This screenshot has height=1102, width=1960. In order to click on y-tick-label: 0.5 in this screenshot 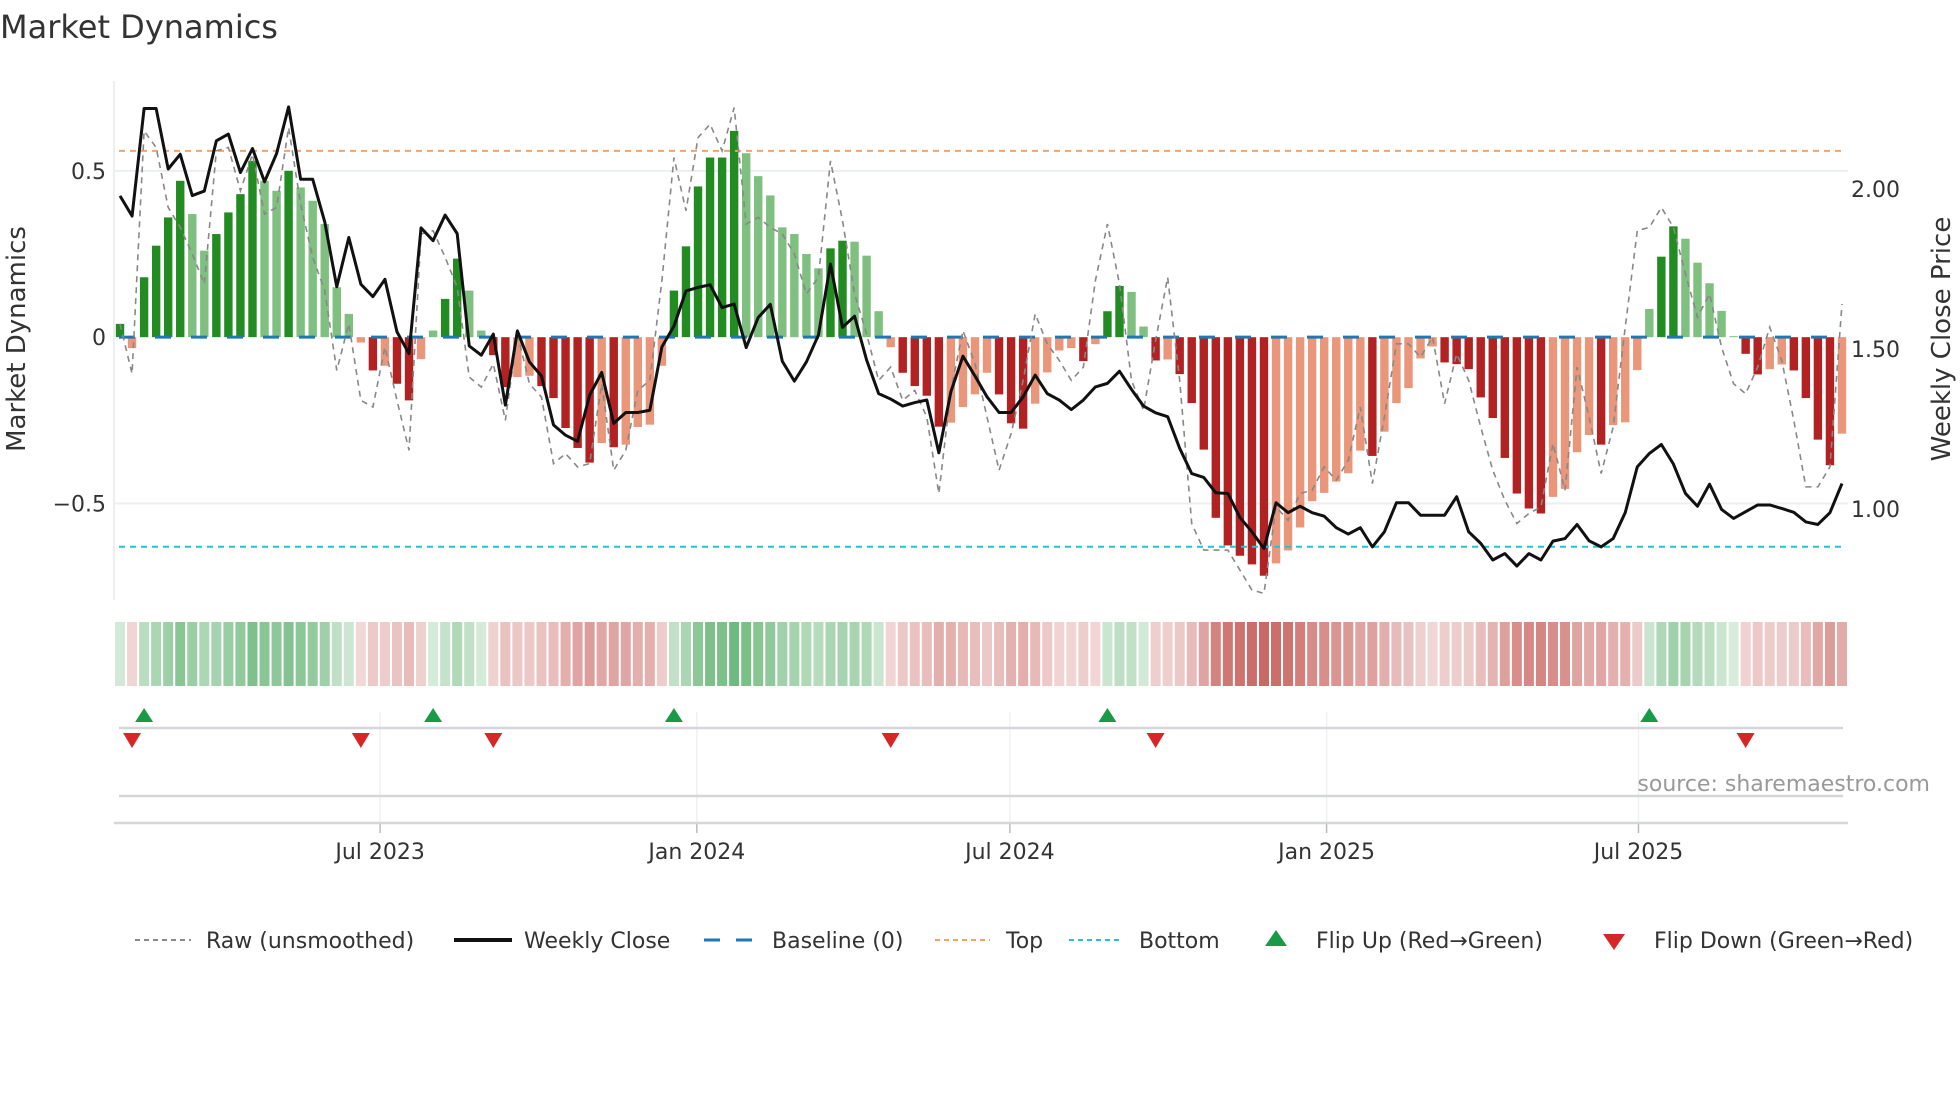, I will do `click(88, 172)`.